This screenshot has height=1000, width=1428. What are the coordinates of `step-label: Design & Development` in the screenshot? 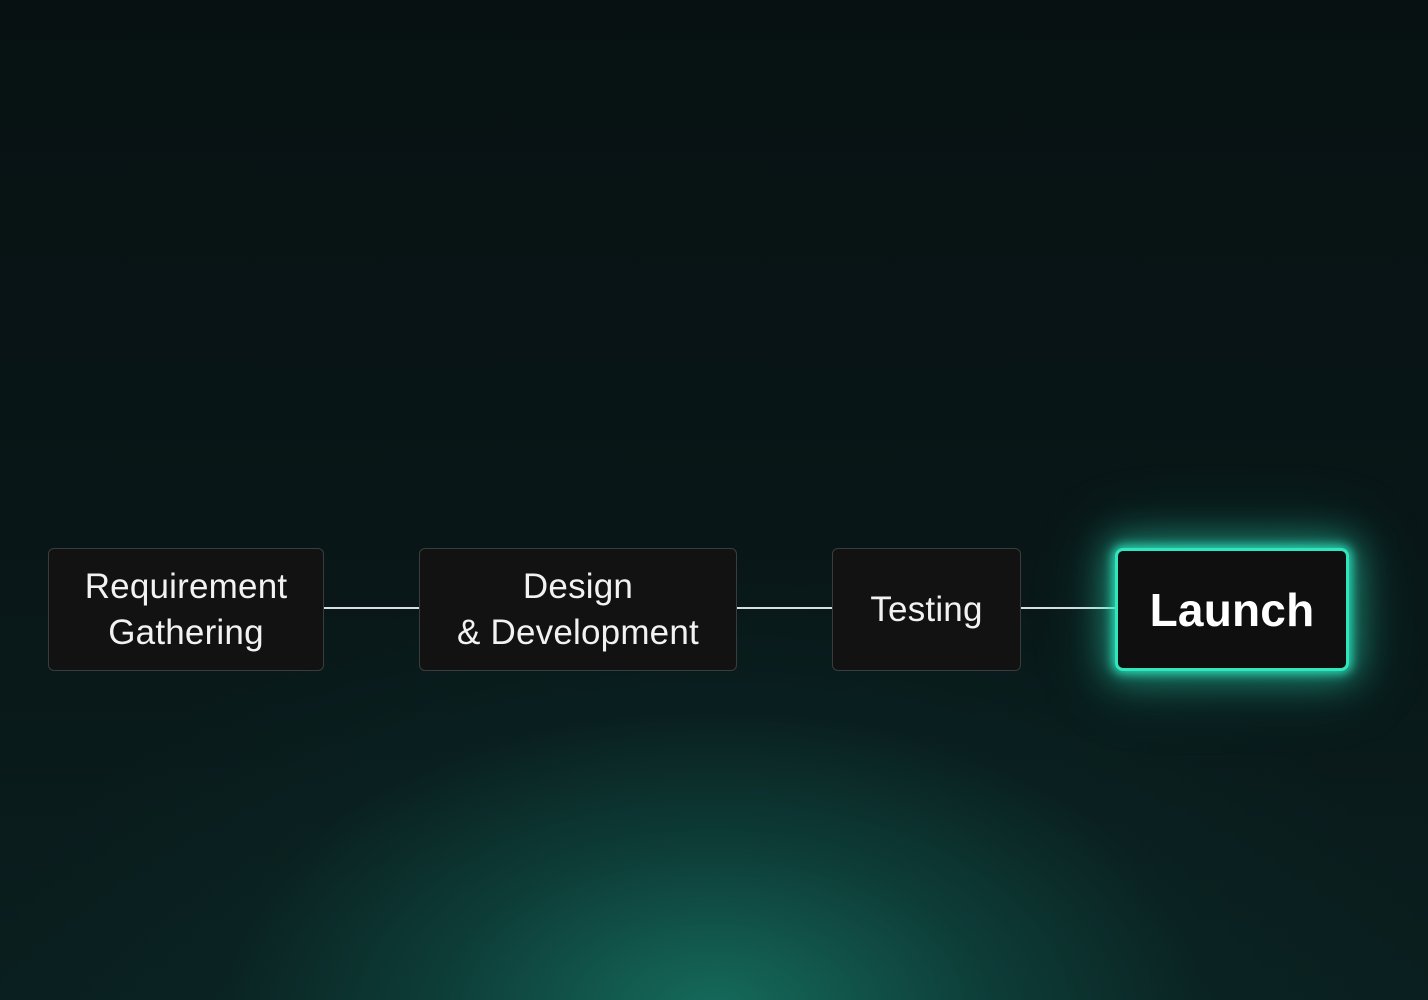 It's located at (578, 609).